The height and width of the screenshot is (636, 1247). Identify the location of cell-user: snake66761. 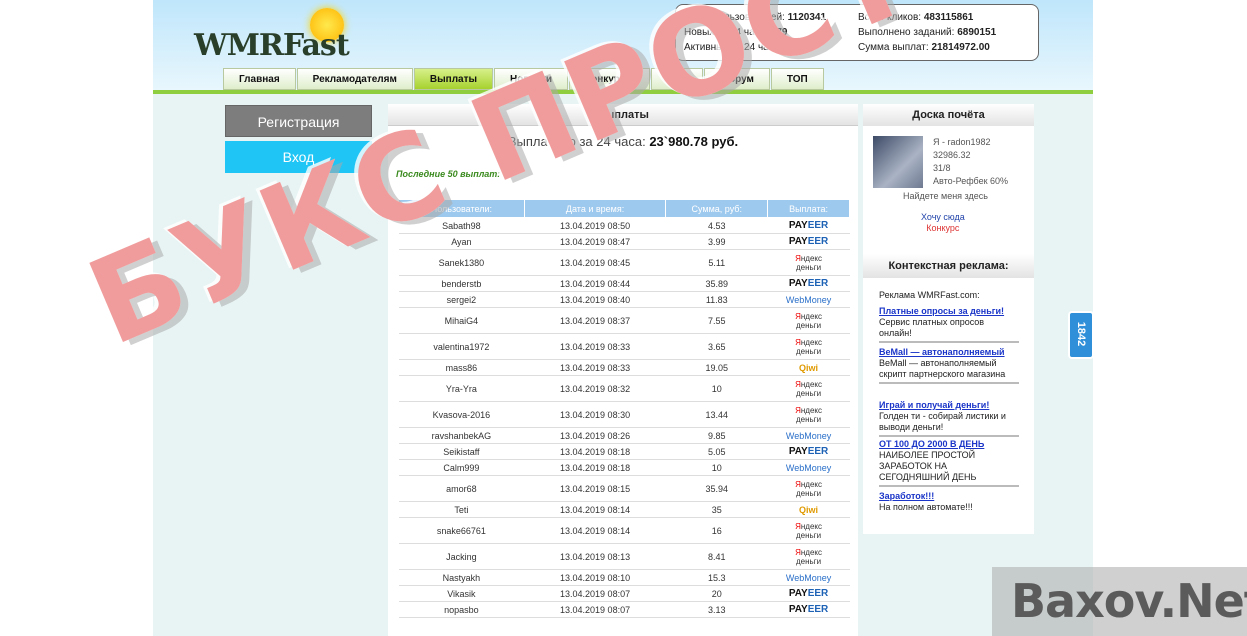
(461, 530).